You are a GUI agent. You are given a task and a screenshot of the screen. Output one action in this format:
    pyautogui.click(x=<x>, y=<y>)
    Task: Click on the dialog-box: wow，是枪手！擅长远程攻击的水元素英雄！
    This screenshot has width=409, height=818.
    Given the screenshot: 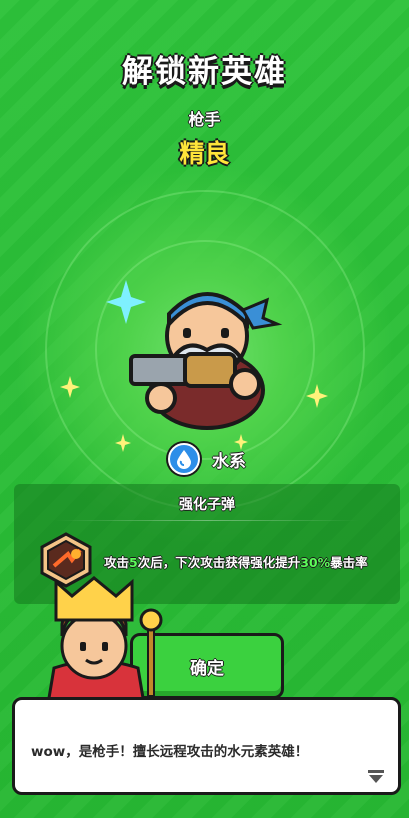 What is the action you would take?
    pyautogui.click(x=206, y=746)
    